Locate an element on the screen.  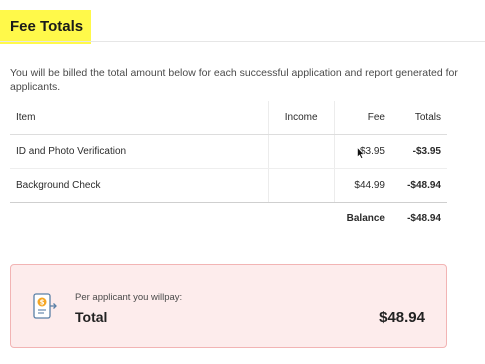
row-item: Background Check is located at coordinates (139, 185).